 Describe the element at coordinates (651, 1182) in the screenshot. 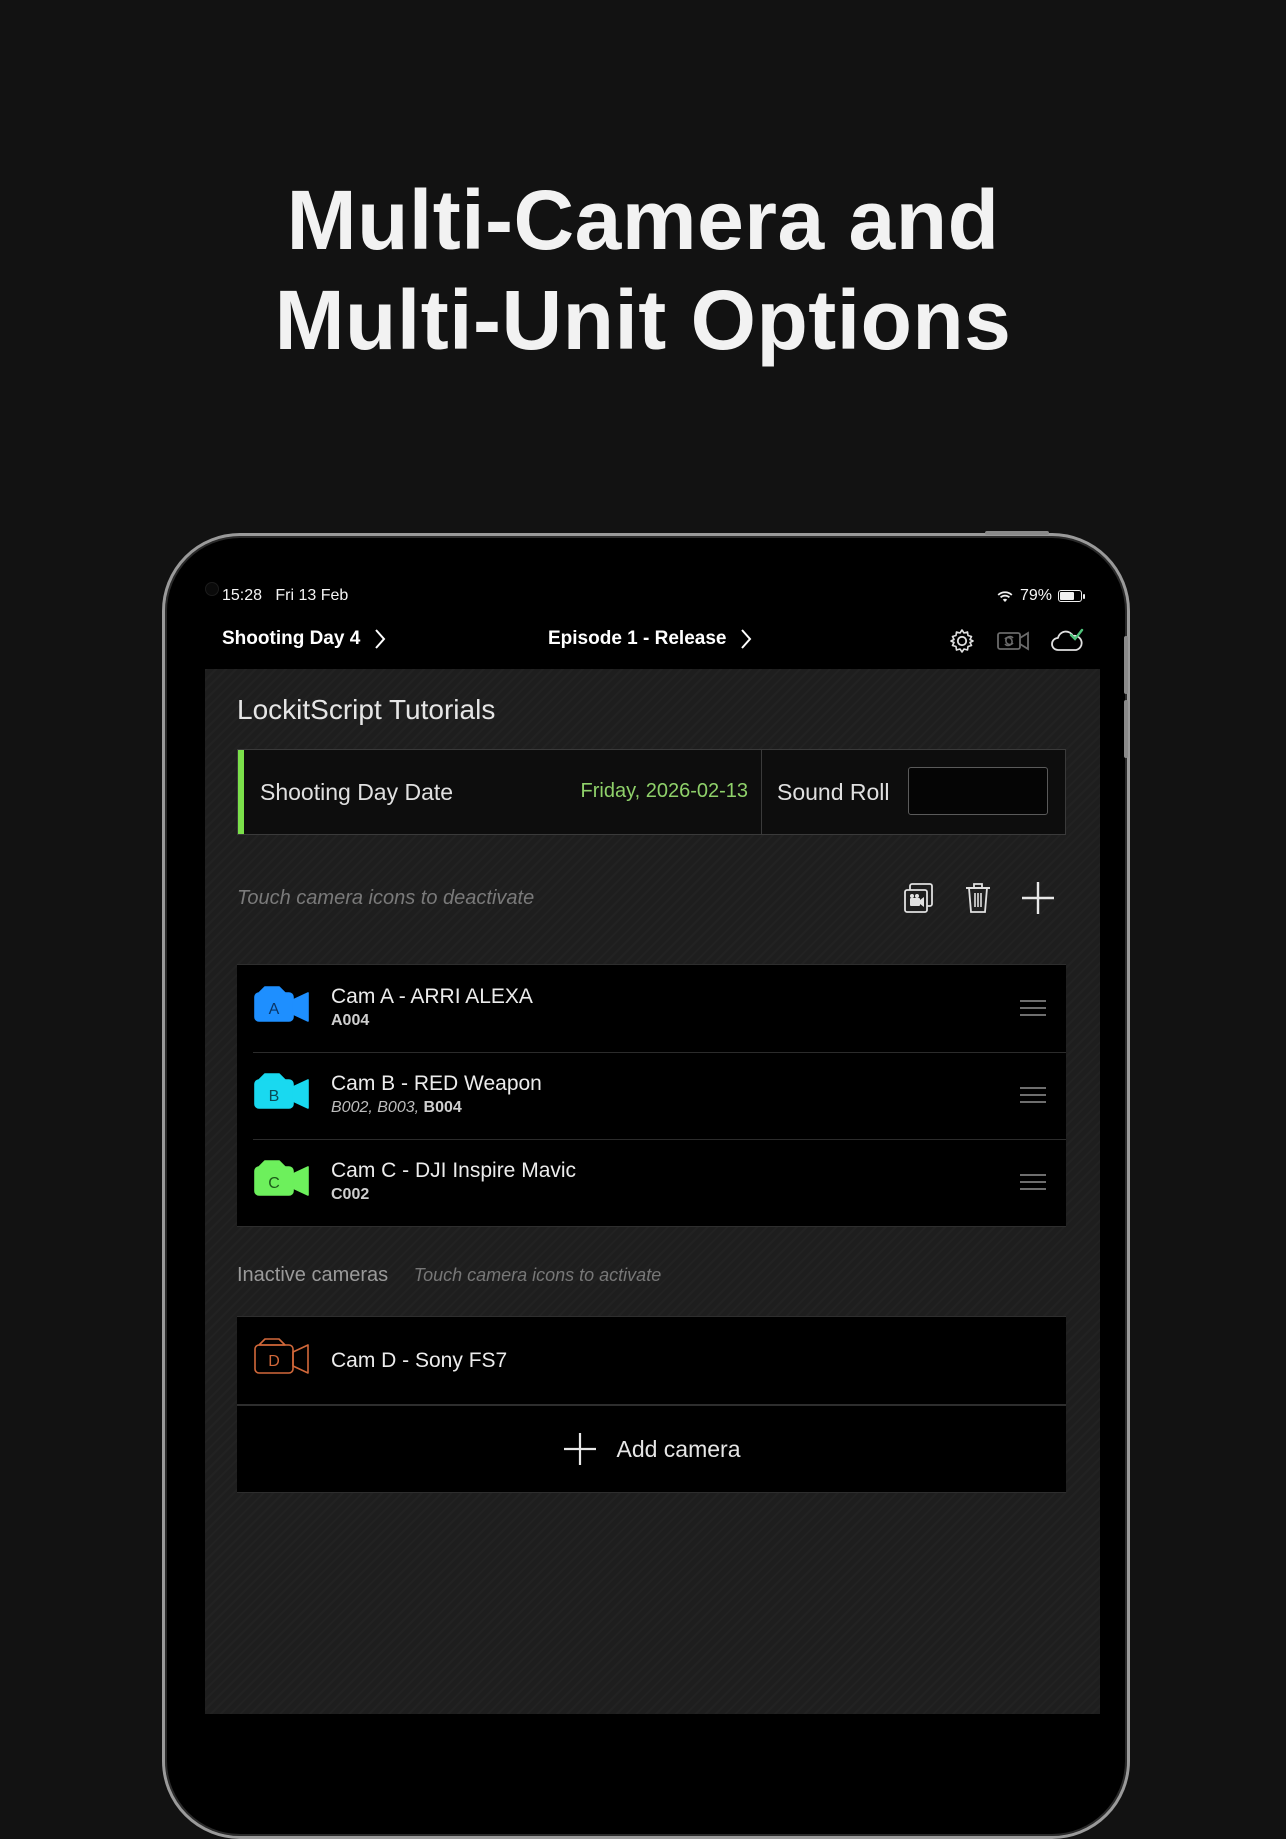

I see `camera-row: C Cam C - DJI Inspire Mavic C002` at that location.